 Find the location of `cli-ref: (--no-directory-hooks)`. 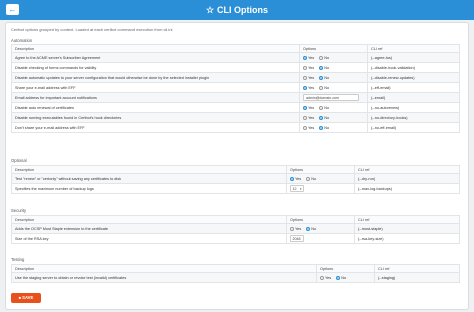

cli-ref: (--no-directory-hooks) is located at coordinates (413, 117).